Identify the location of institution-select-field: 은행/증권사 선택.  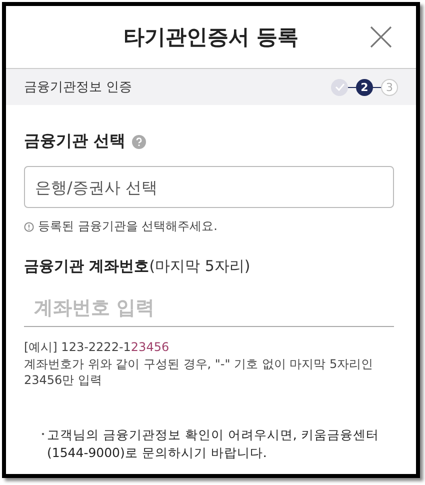
(209, 187).